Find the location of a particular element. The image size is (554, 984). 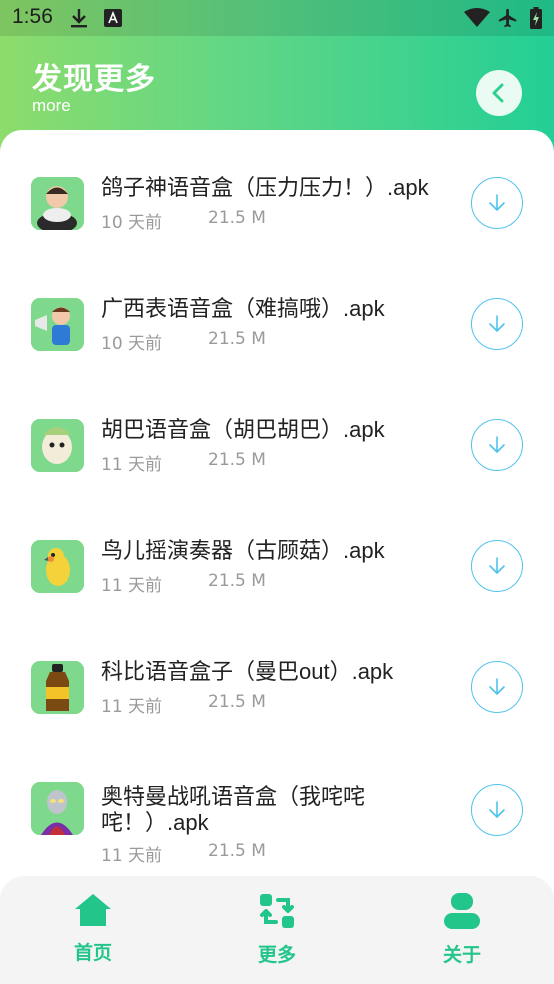

download-icon is located at coordinates (79, 18).